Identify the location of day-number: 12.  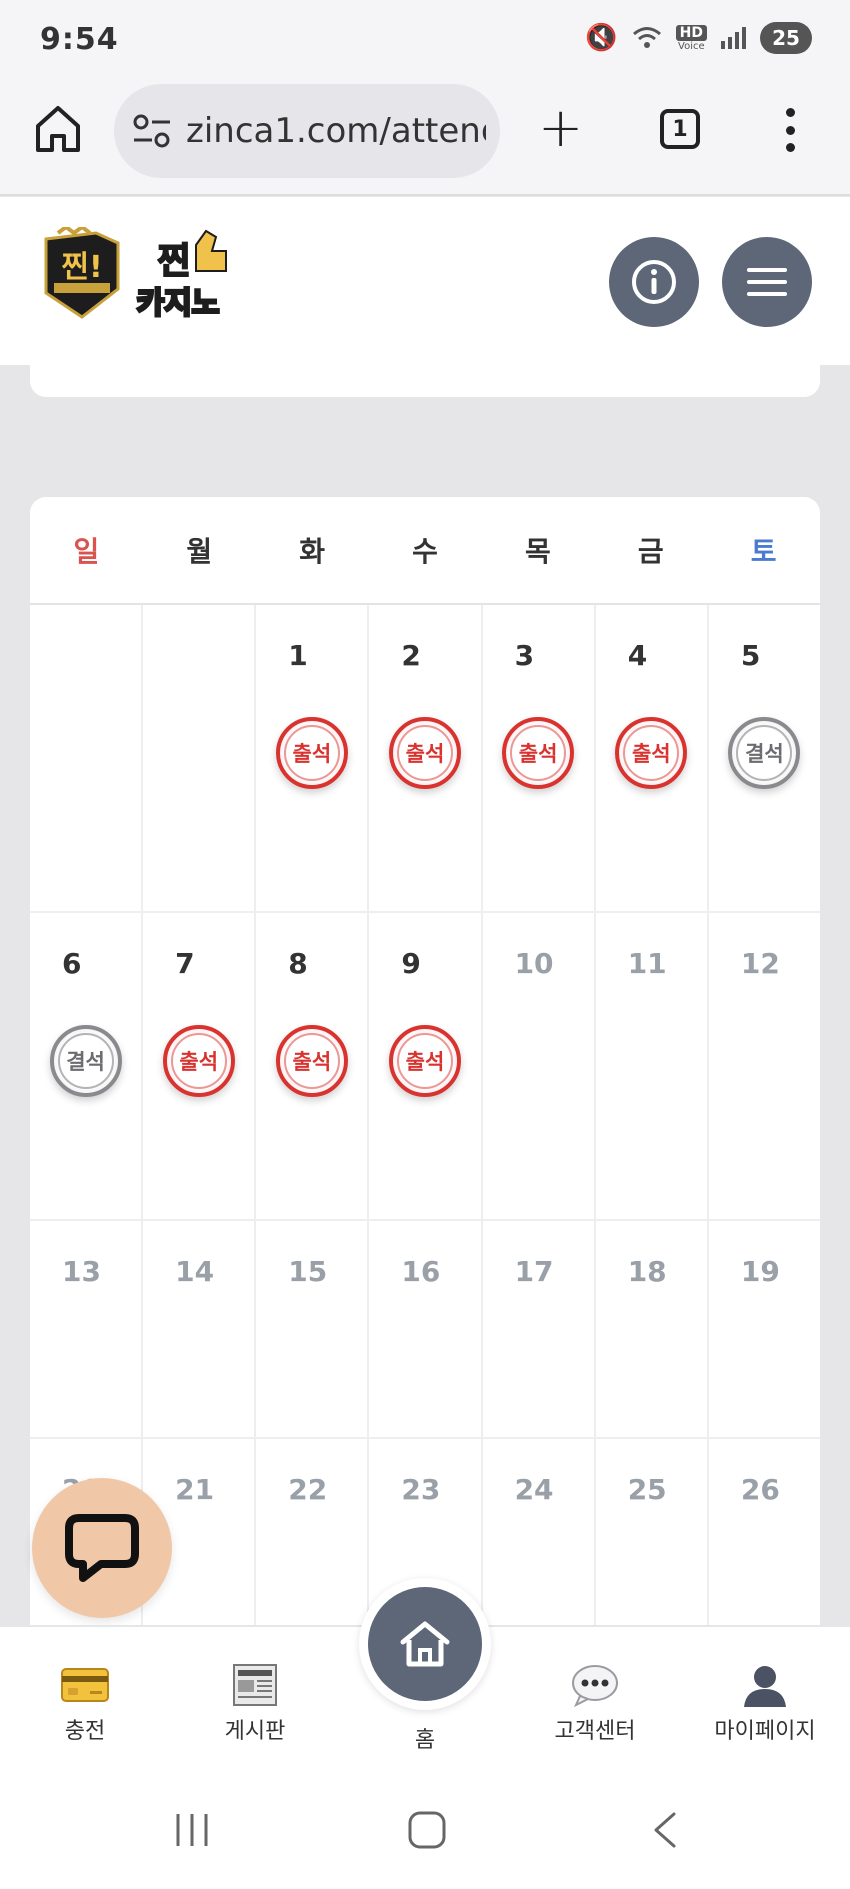
(760, 963).